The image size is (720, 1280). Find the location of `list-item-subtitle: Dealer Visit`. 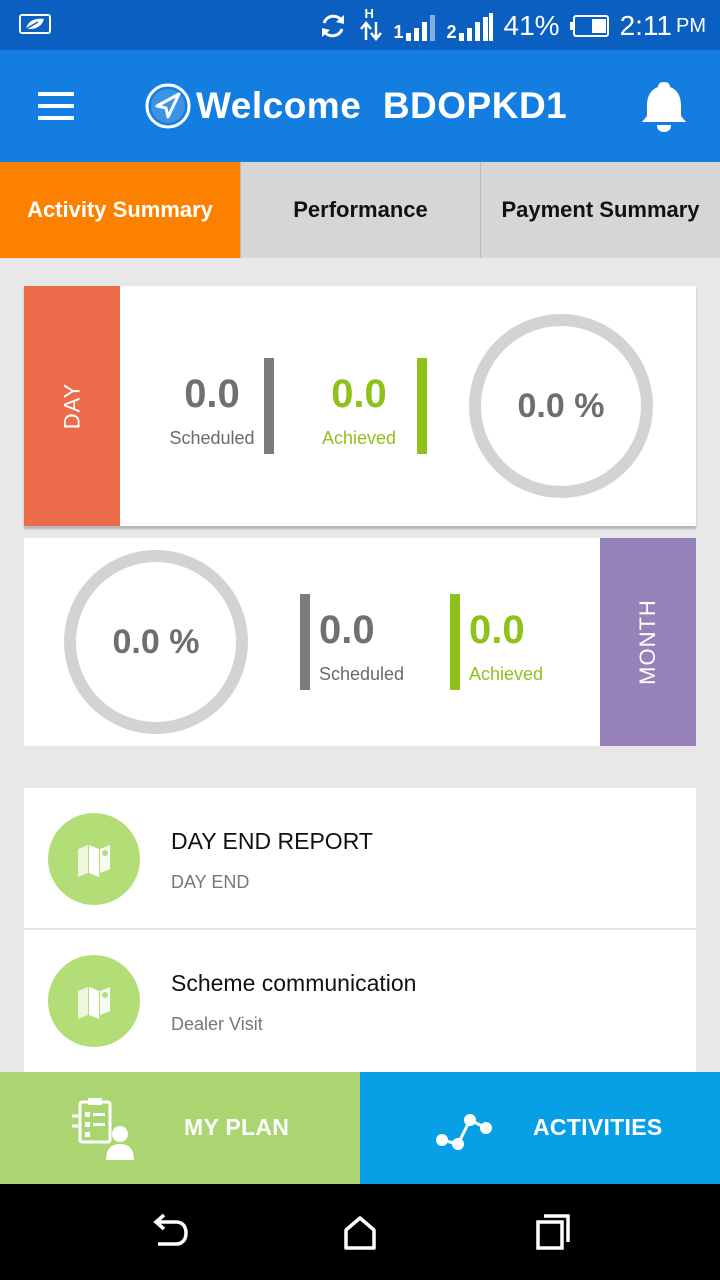

list-item-subtitle: Dealer Visit is located at coordinates (217, 1024).